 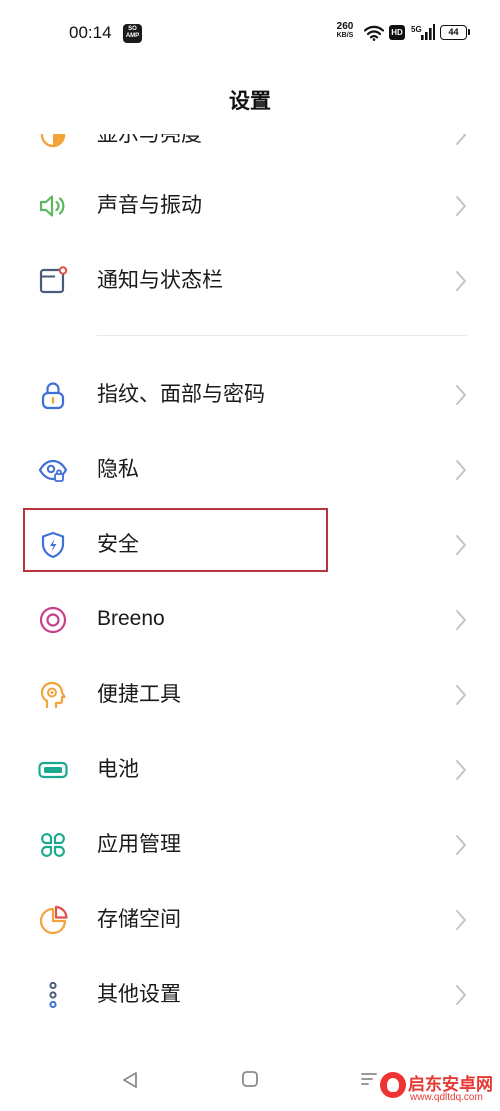 I want to click on privacy-eye-icon, so click(x=53, y=470).